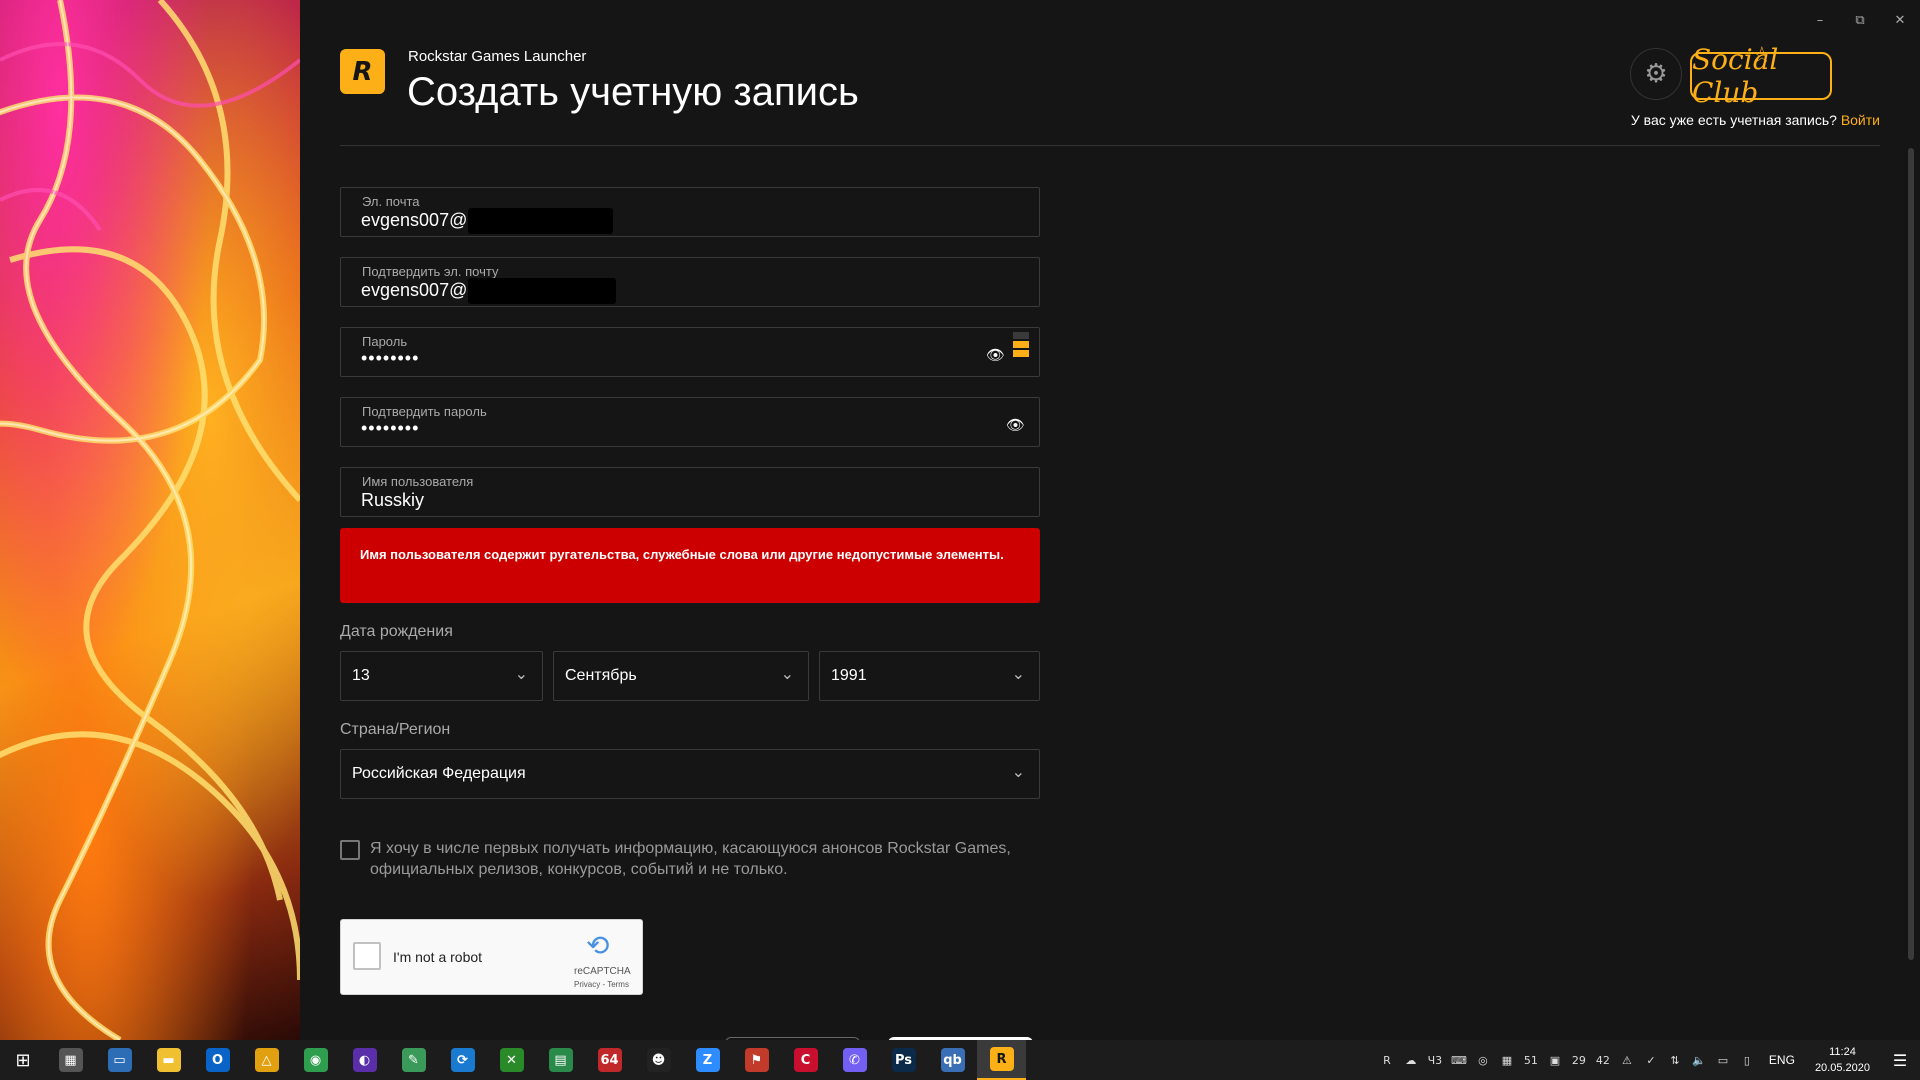  Describe the element at coordinates (438, 957) in the screenshot. I see `recaptcha-label: I'm not a robot` at that location.